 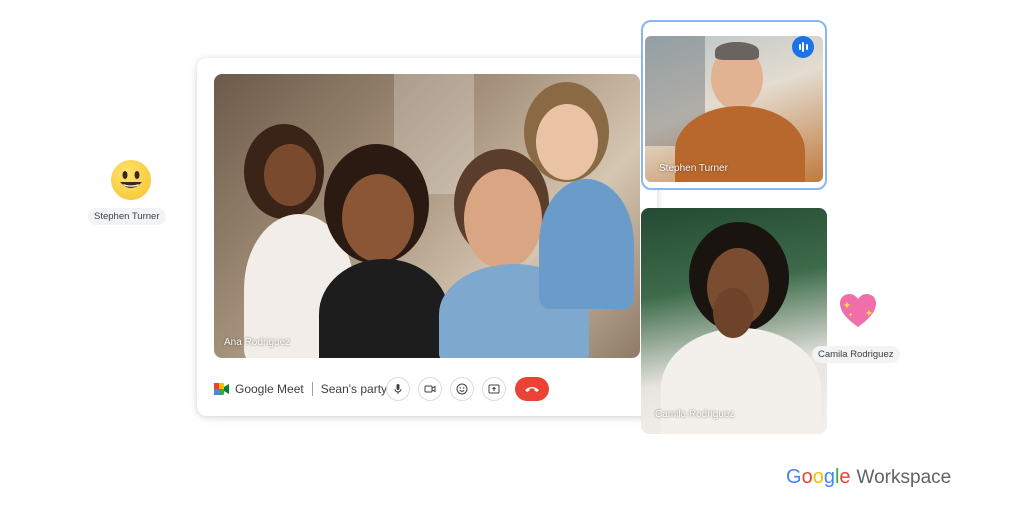 What do you see at coordinates (695, 414) in the screenshot?
I see `participant-name-camila: Camila Rodriguez` at bounding box center [695, 414].